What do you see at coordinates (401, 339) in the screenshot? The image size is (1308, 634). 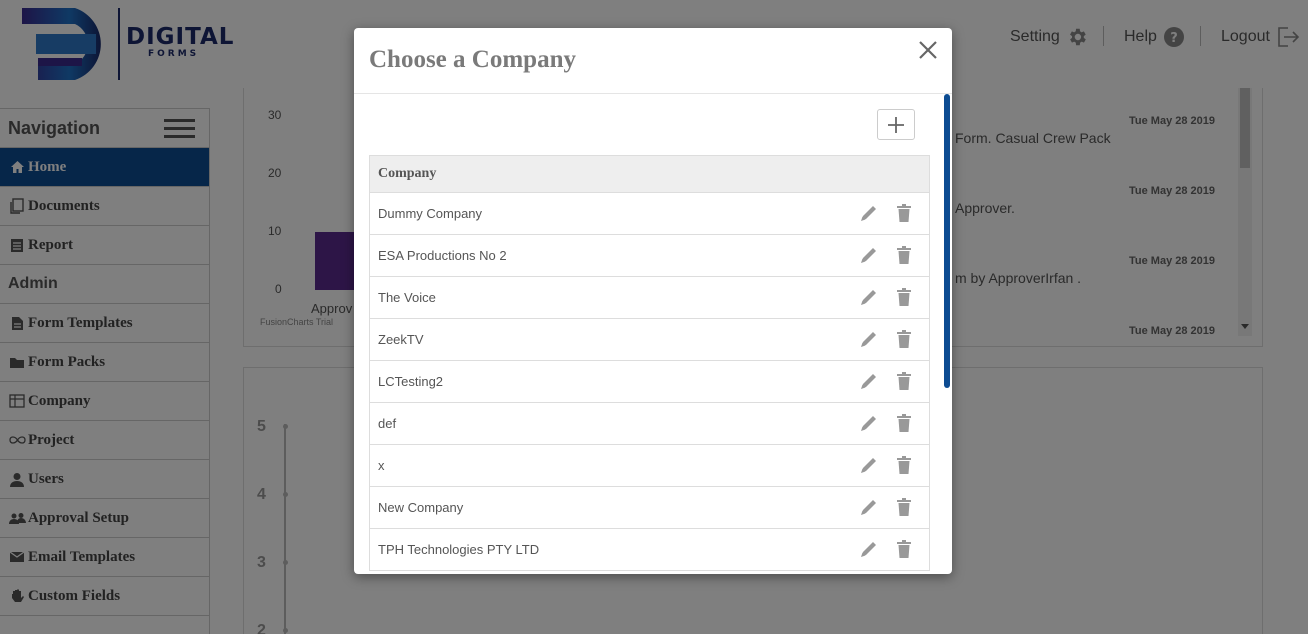 I see `company-name: ZeekTV` at bounding box center [401, 339].